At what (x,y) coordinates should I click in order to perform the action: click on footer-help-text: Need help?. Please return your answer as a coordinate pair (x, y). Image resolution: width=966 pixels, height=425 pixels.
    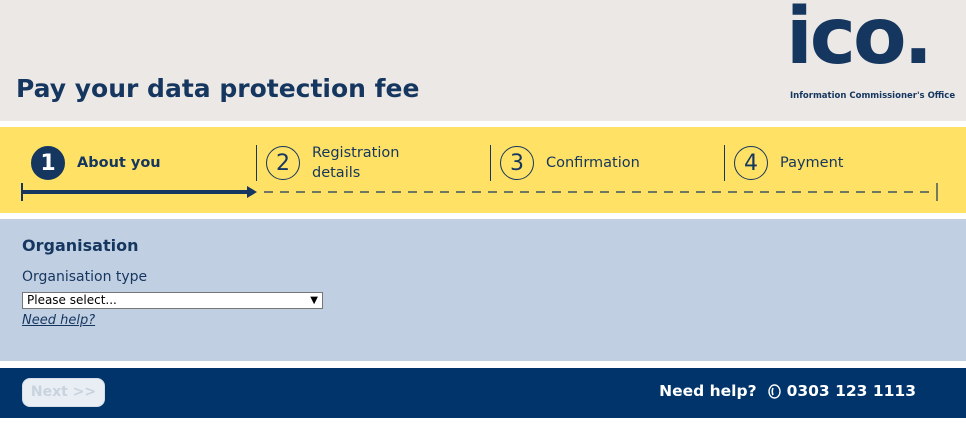
    Looking at the image, I should click on (708, 391).